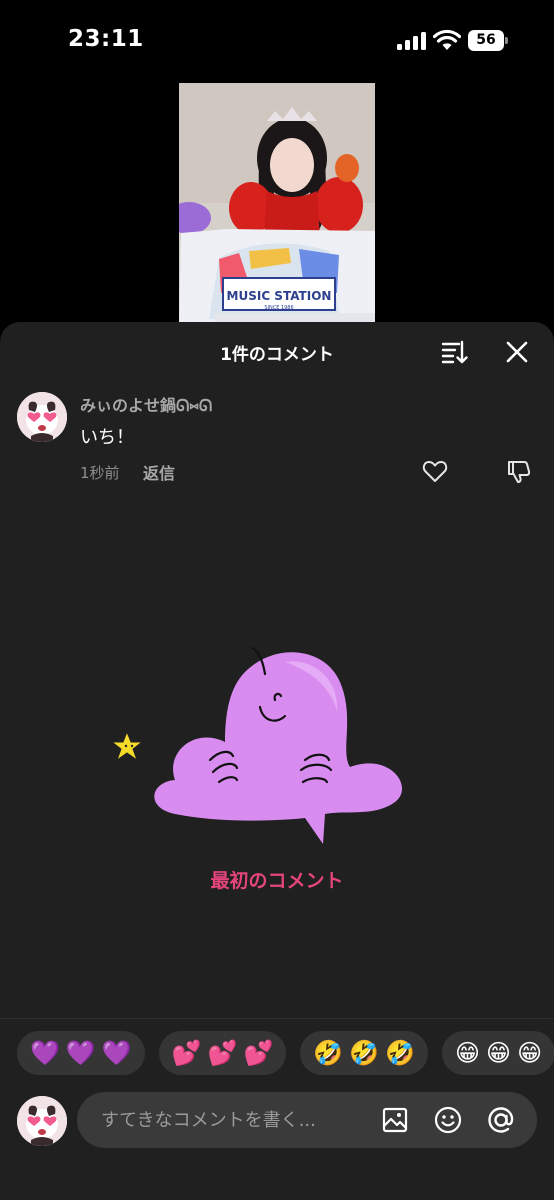 Image resolution: width=554 pixels, height=1200 pixels. I want to click on battery-icon: 56, so click(488, 40).